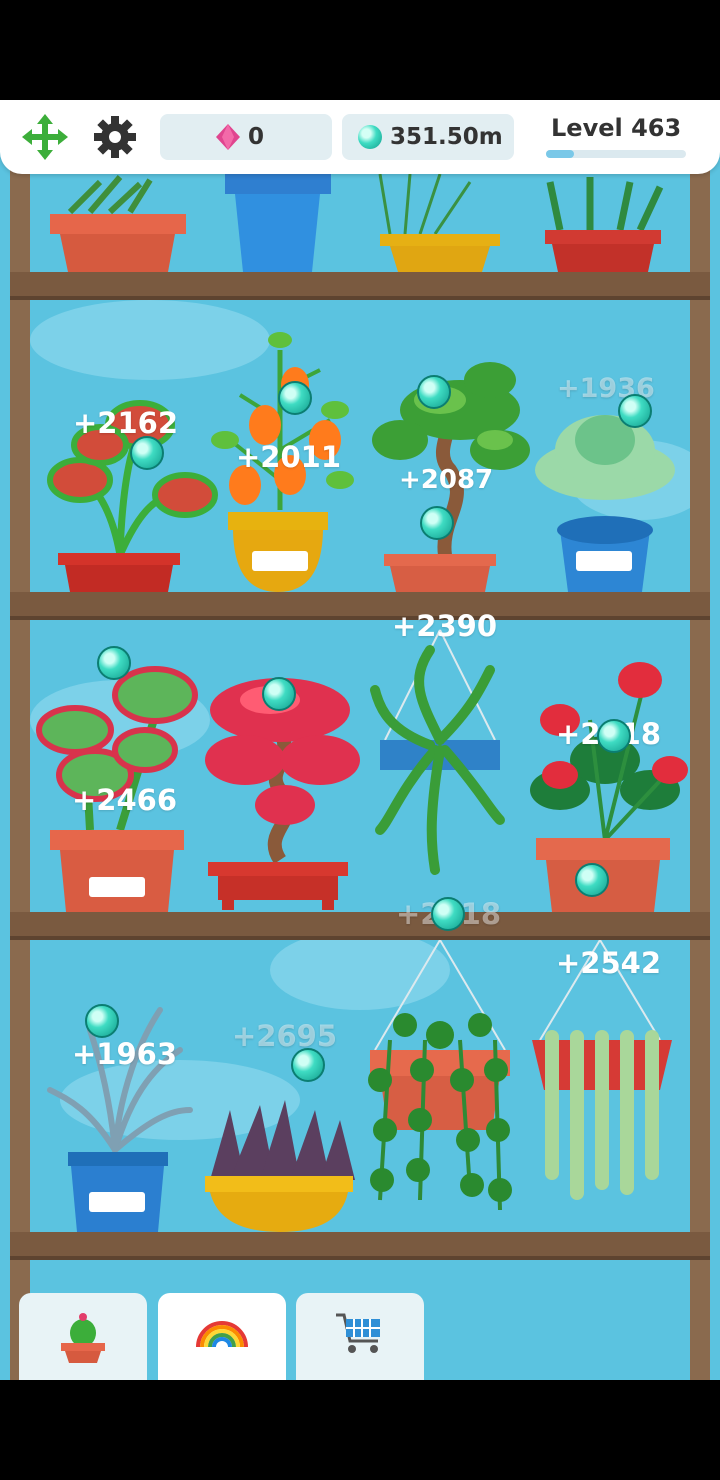 The image size is (720, 1480). What do you see at coordinates (358, 1333) in the screenshot?
I see `shopping-cart-icon` at bounding box center [358, 1333].